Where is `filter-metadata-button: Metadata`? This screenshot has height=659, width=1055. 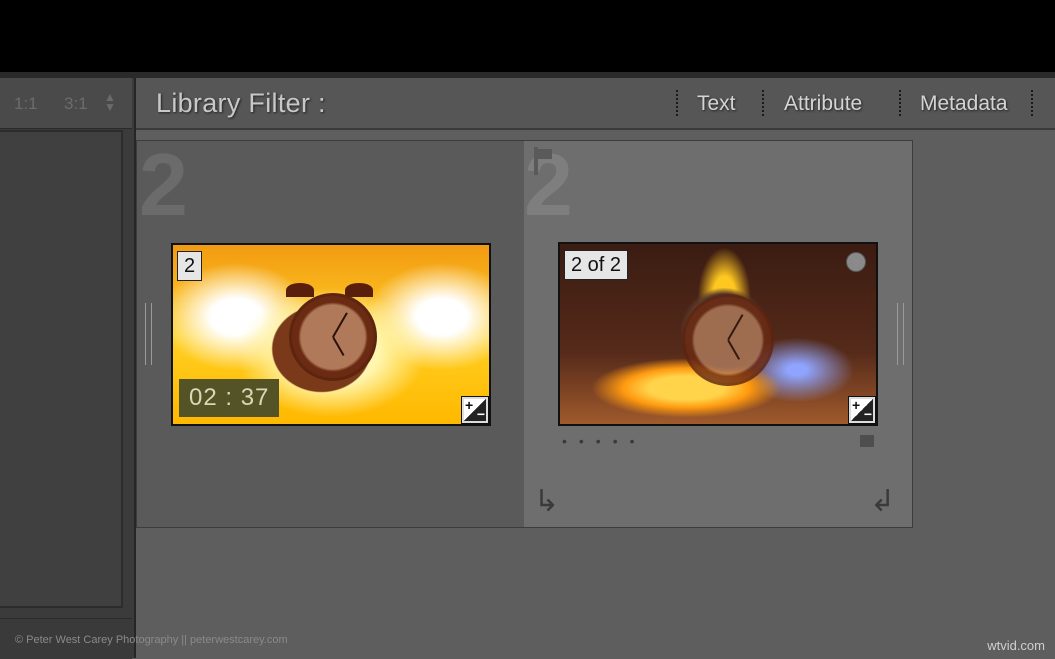 filter-metadata-button: Metadata is located at coordinates (964, 104).